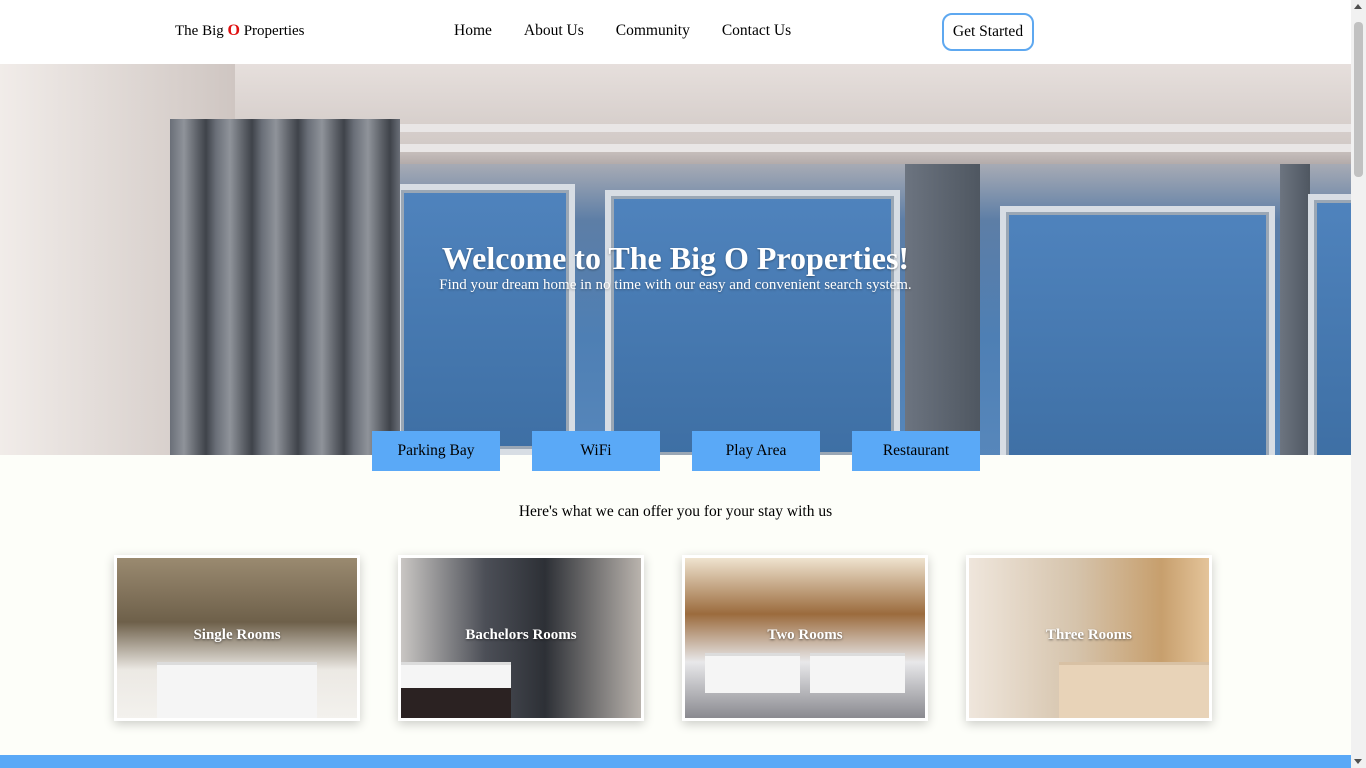 Image resolution: width=1366 pixels, height=768 pixels. What do you see at coordinates (676, 451) in the screenshot?
I see `amenities-bar: Parking Bay WiFi Play Area Restaurant` at bounding box center [676, 451].